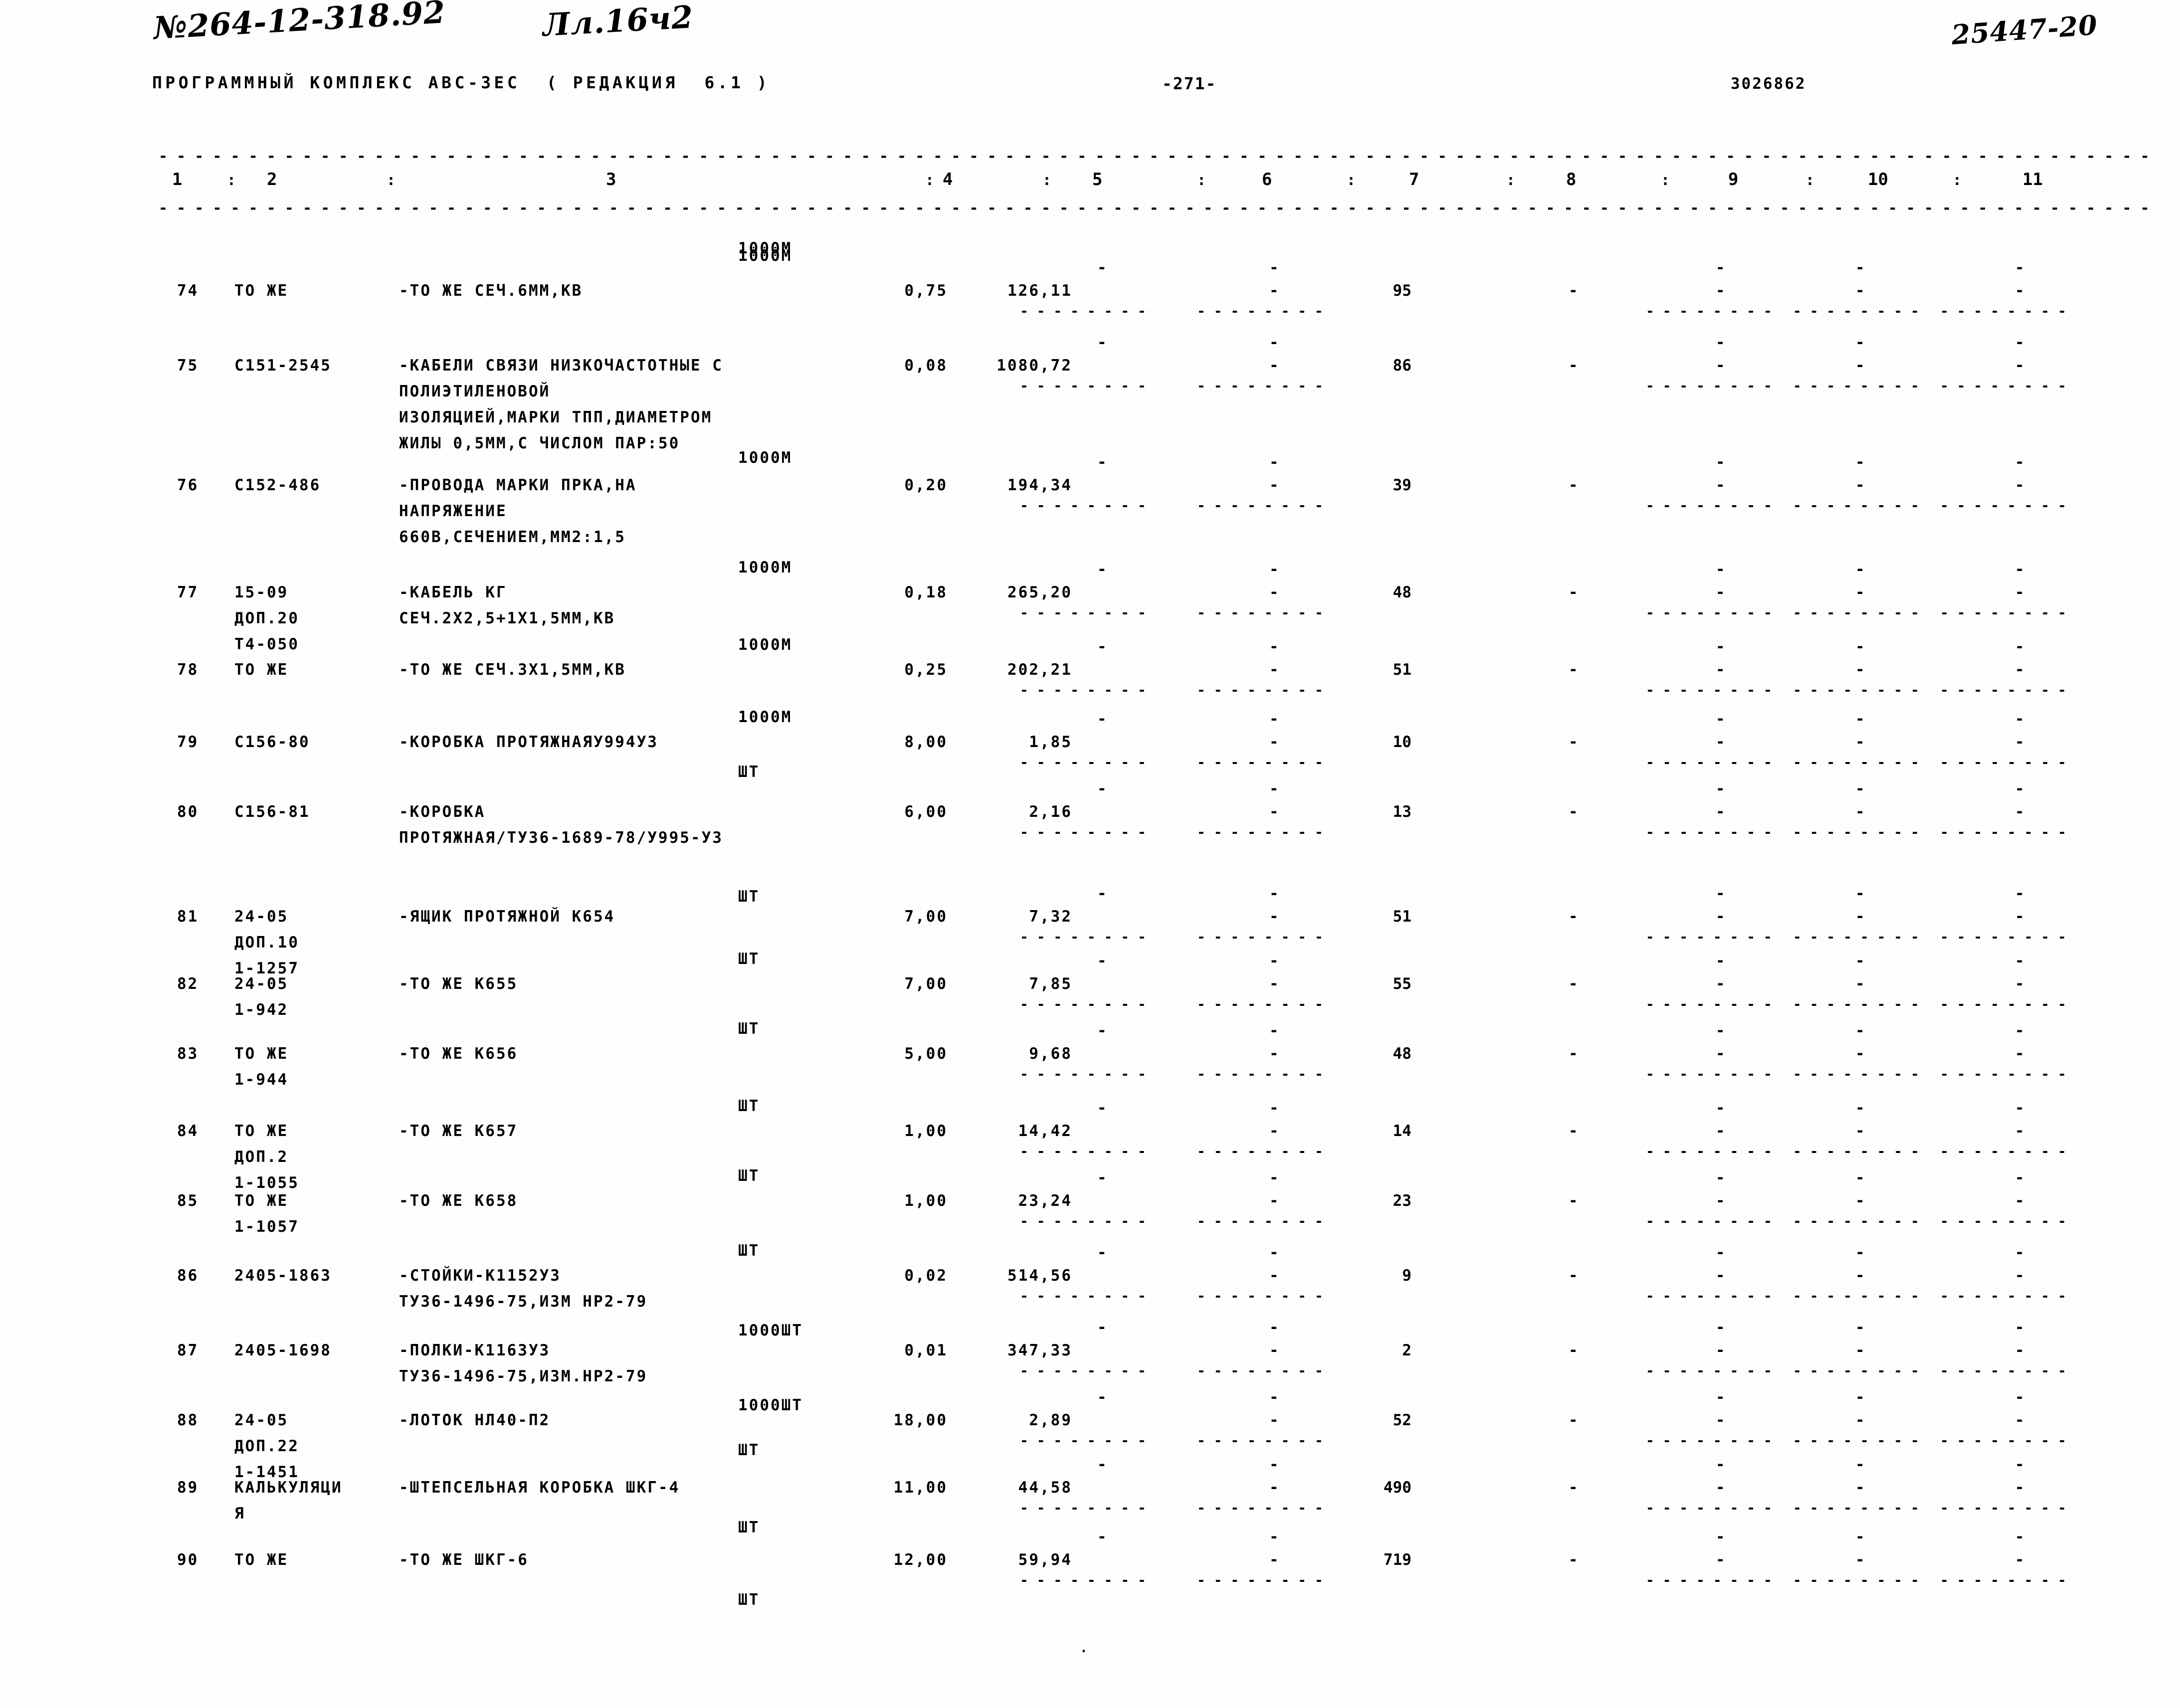 This screenshot has height=1708, width=2180. Describe the element at coordinates (1720, 894) in the screenshot. I see `row-mark-col9-81: -` at that location.